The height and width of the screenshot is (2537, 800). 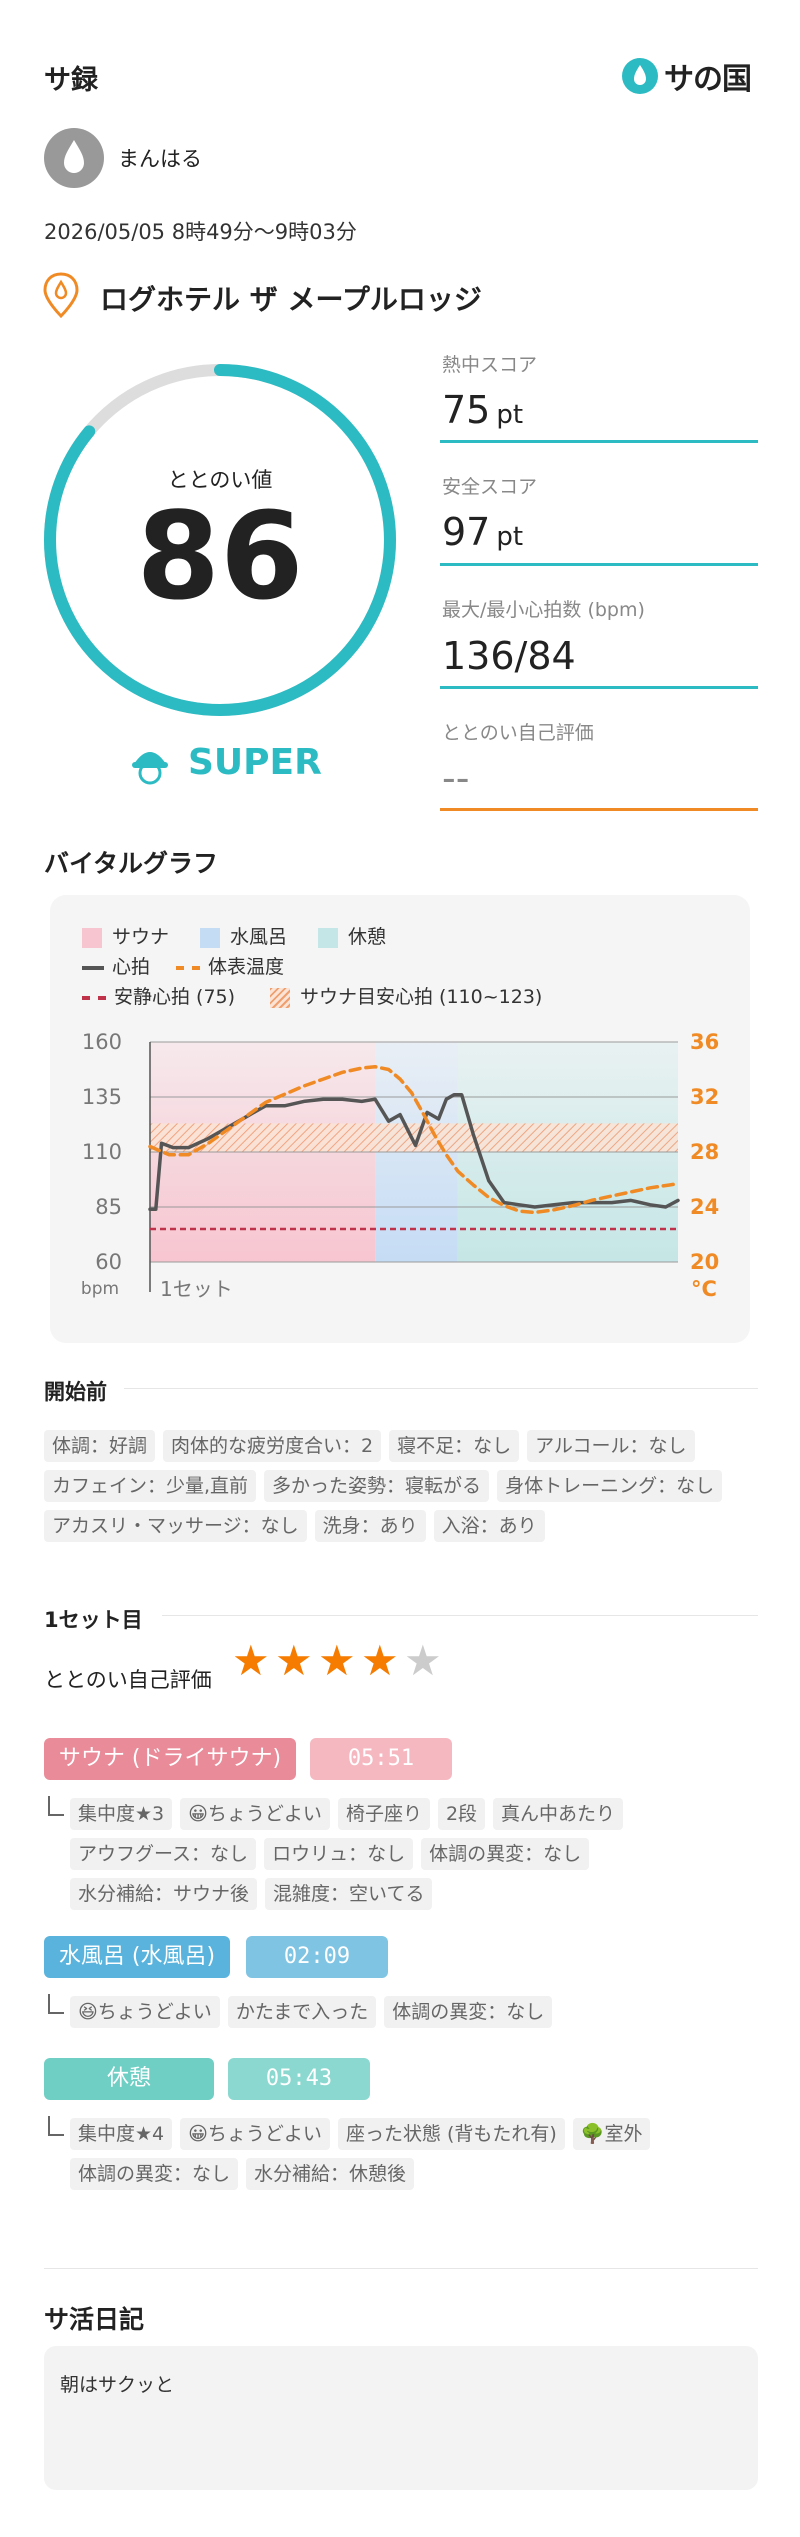 What do you see at coordinates (71, 80) in the screenshot?
I see `page-title: サ録` at bounding box center [71, 80].